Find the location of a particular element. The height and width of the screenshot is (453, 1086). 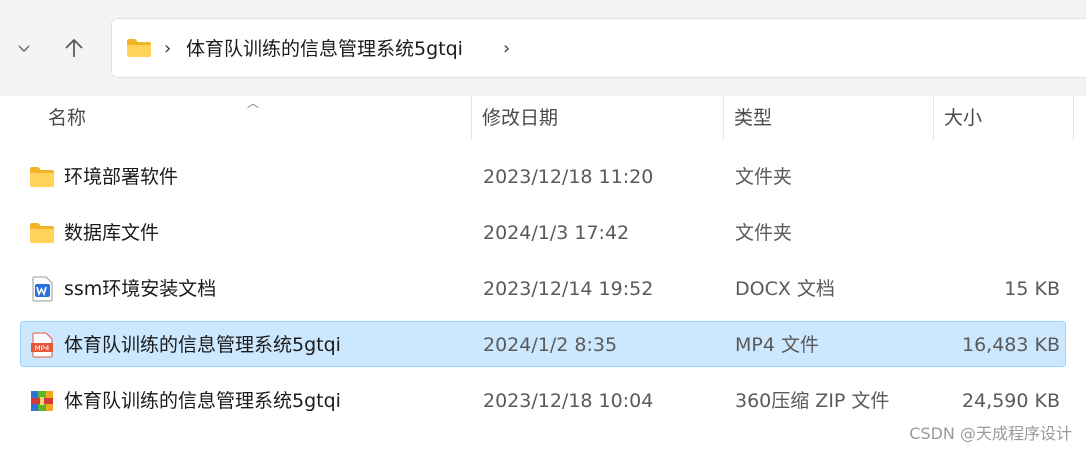

file-modified-date: 2023/12/18 11:20 is located at coordinates (568, 177).